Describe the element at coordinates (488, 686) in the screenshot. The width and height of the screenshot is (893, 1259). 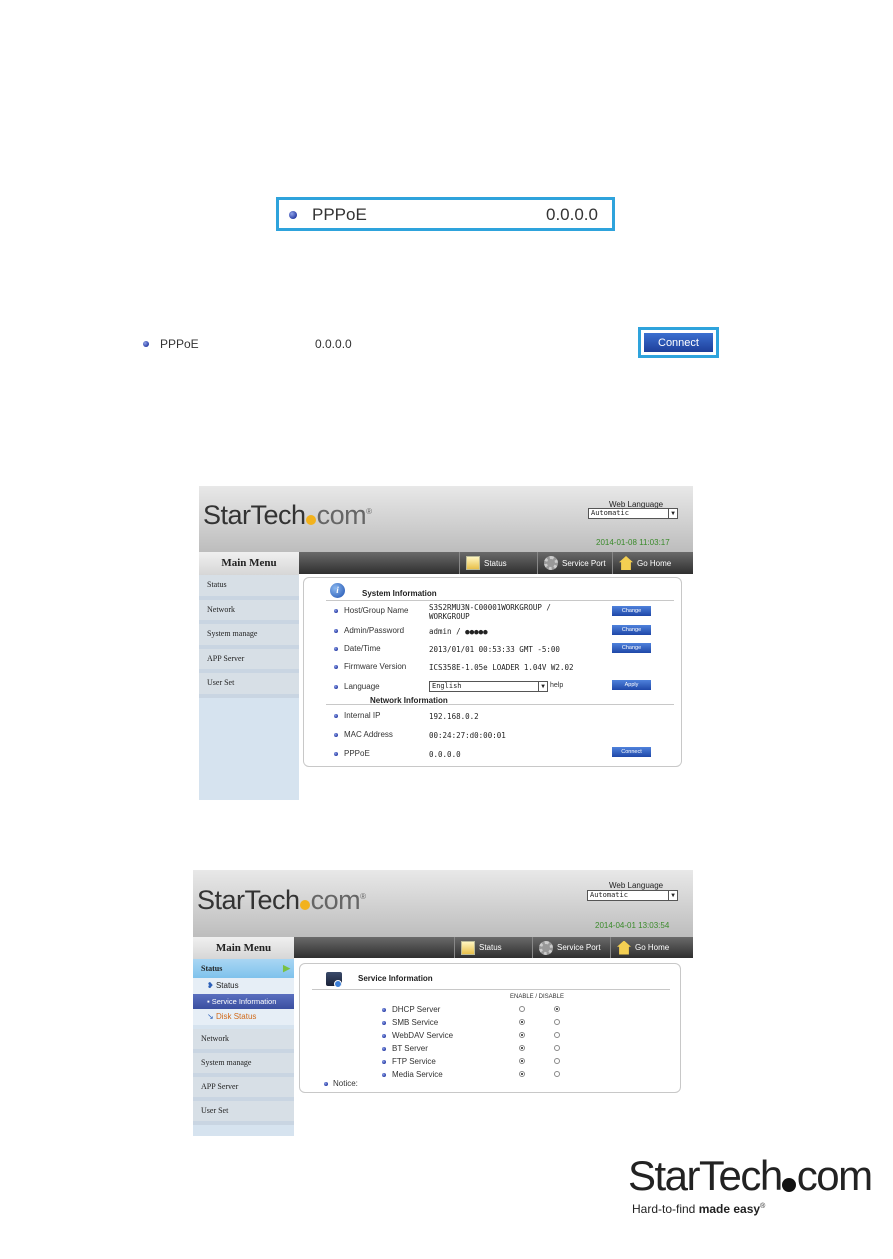
I see `language-select: English ▼` at that location.